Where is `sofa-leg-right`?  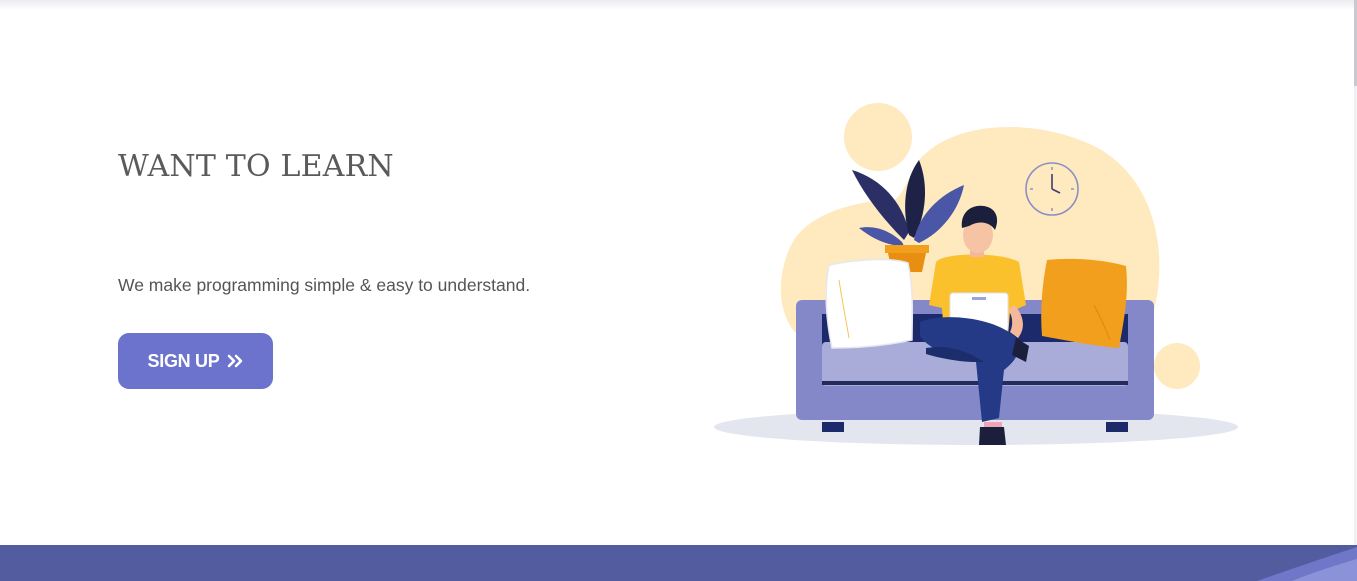 sofa-leg-right is located at coordinates (1117, 427).